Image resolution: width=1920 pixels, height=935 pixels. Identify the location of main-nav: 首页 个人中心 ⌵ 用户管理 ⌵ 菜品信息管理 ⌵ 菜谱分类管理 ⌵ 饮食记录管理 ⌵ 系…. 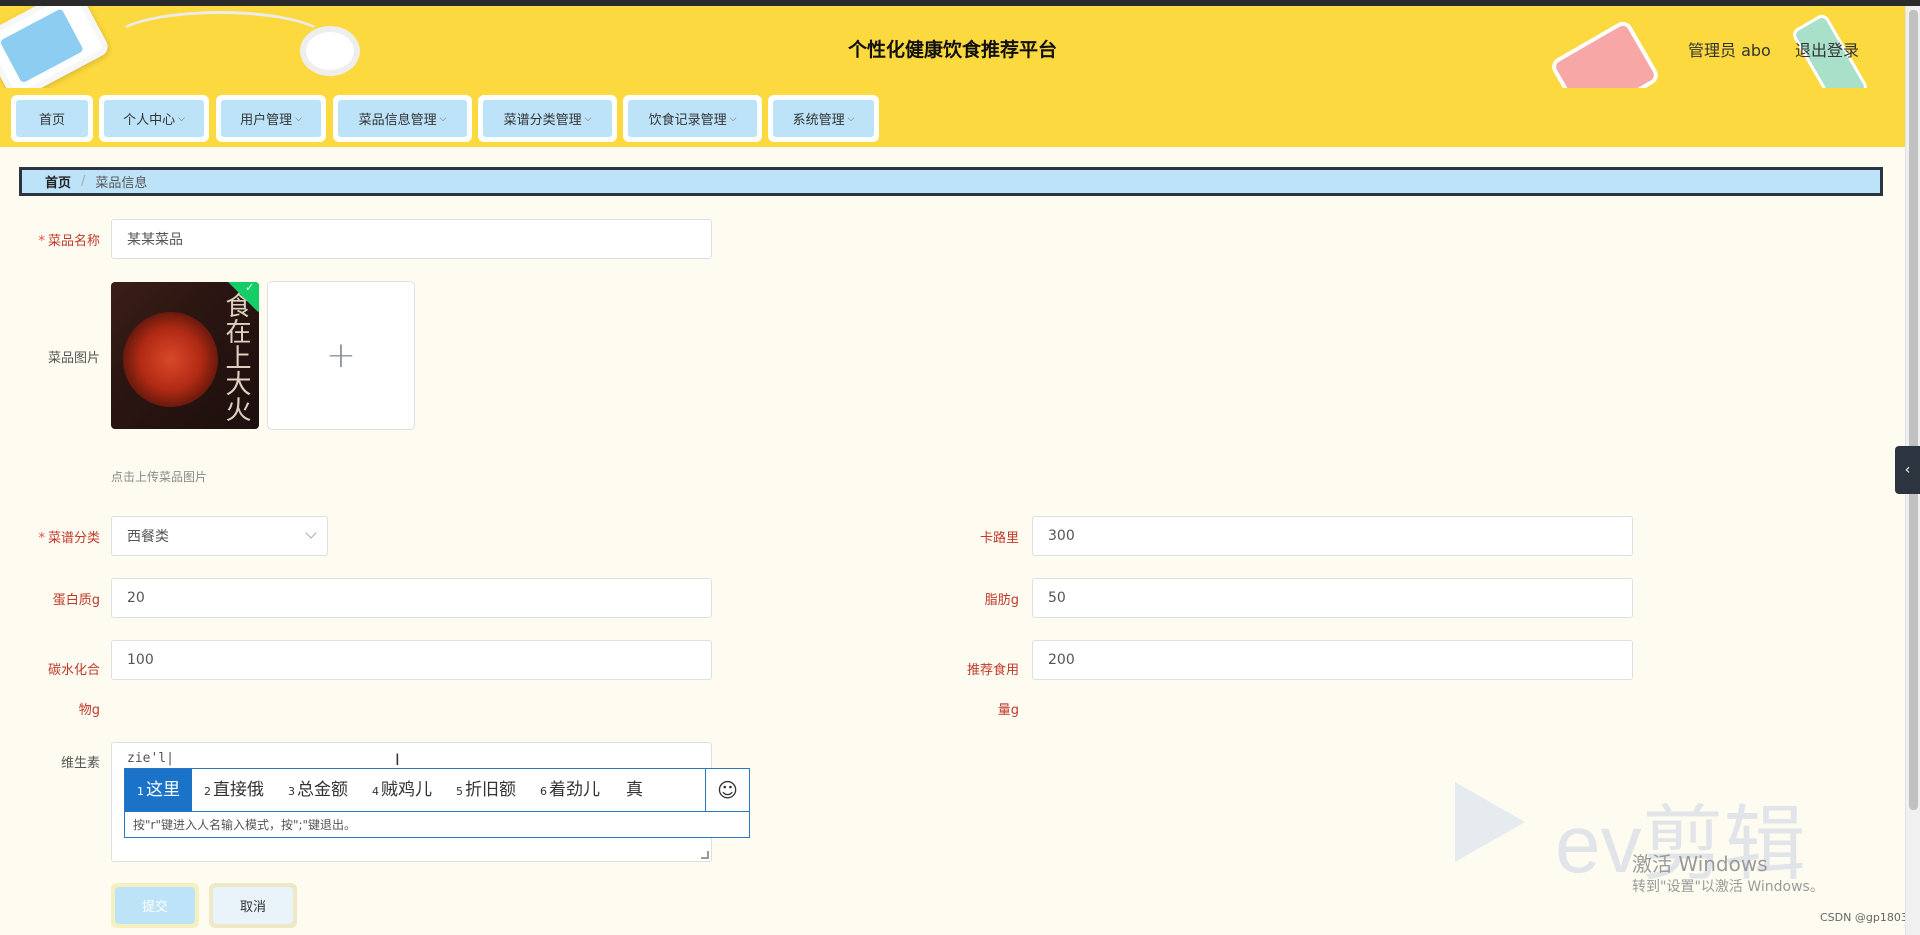
(952, 117).